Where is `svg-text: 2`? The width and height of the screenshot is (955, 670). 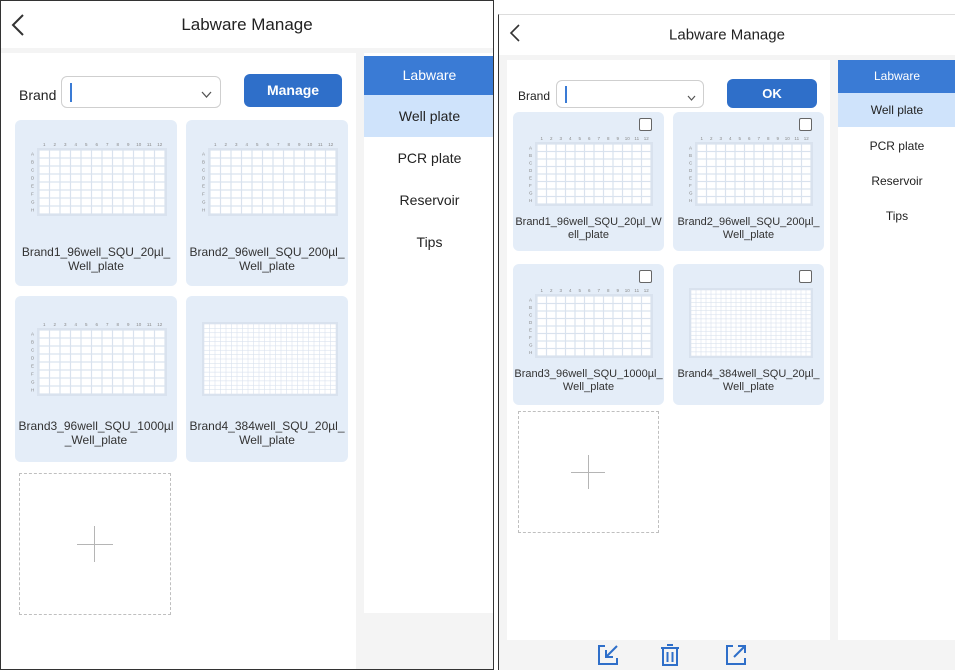 svg-text: 2 is located at coordinates (225, 144).